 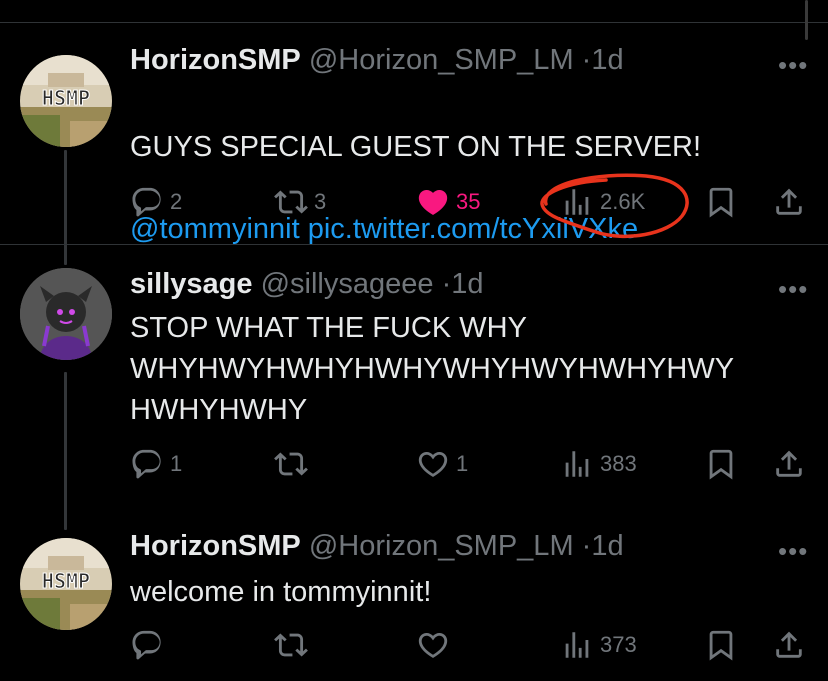 I want to click on scrollbar, so click(x=806, y=20).